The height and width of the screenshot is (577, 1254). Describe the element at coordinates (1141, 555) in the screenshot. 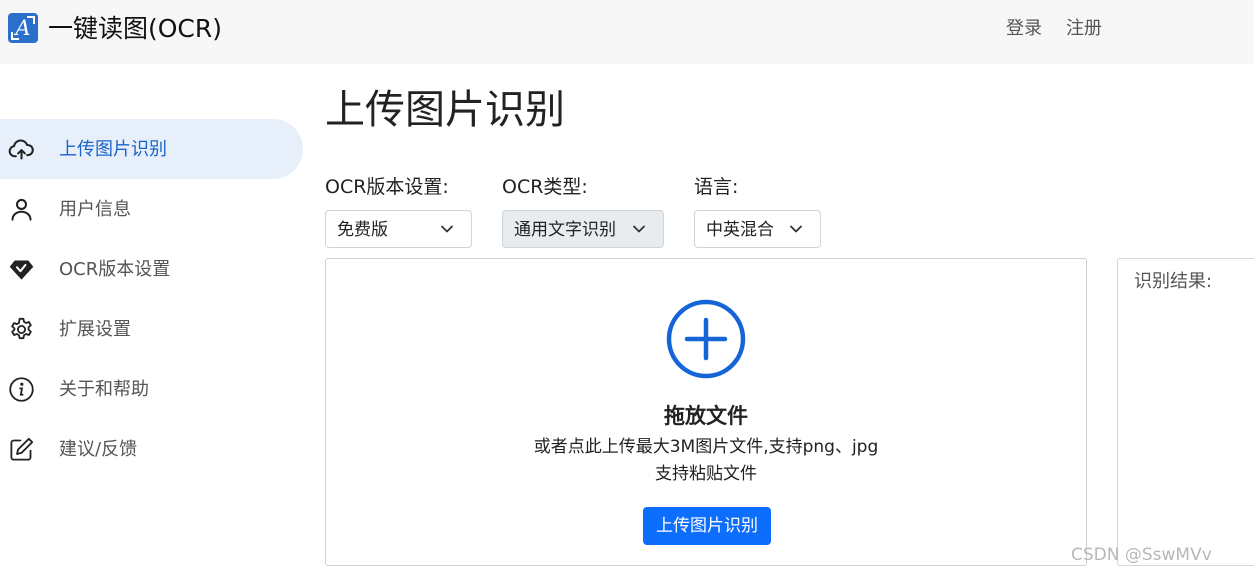

I see `watermark: CSDN @SswMVv` at that location.